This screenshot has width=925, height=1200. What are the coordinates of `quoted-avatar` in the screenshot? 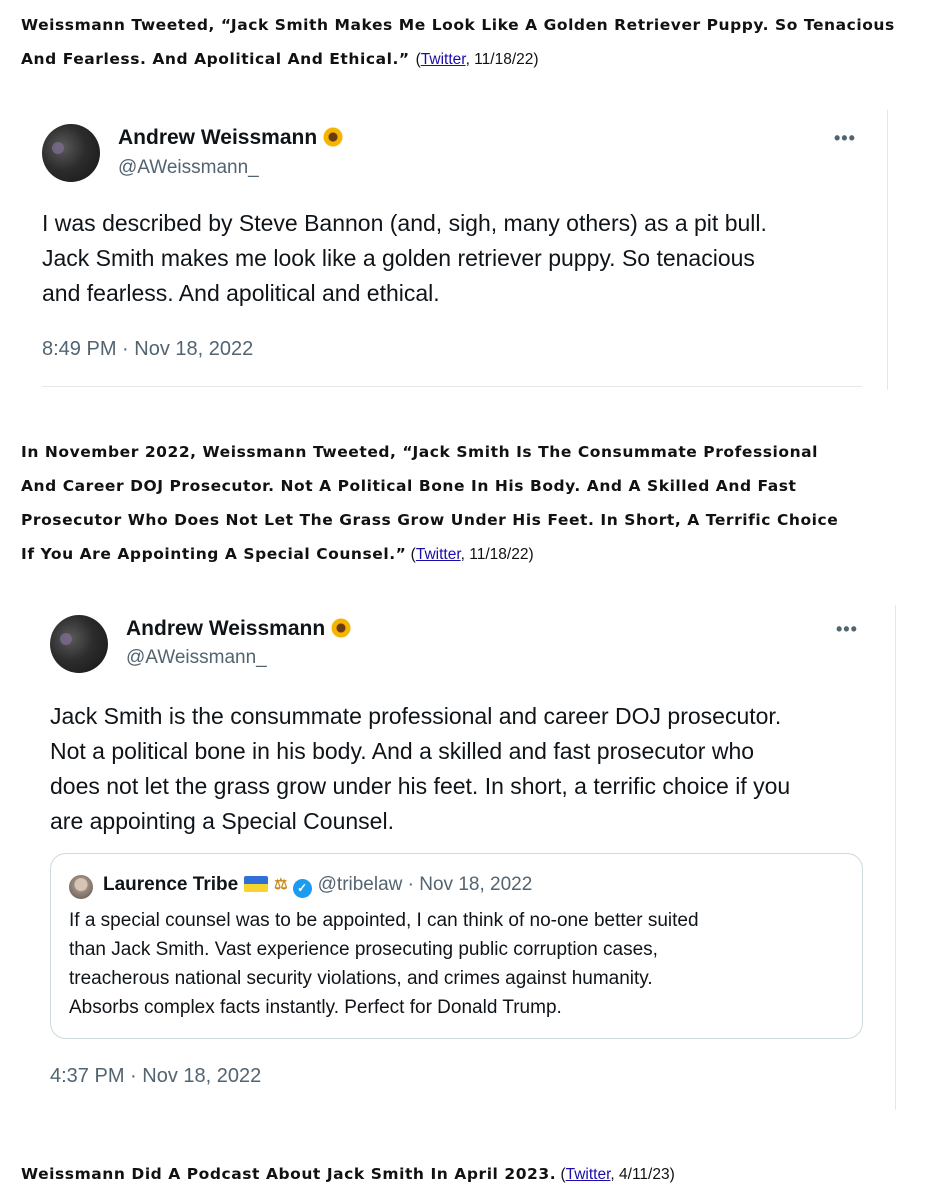 It's located at (81, 887).